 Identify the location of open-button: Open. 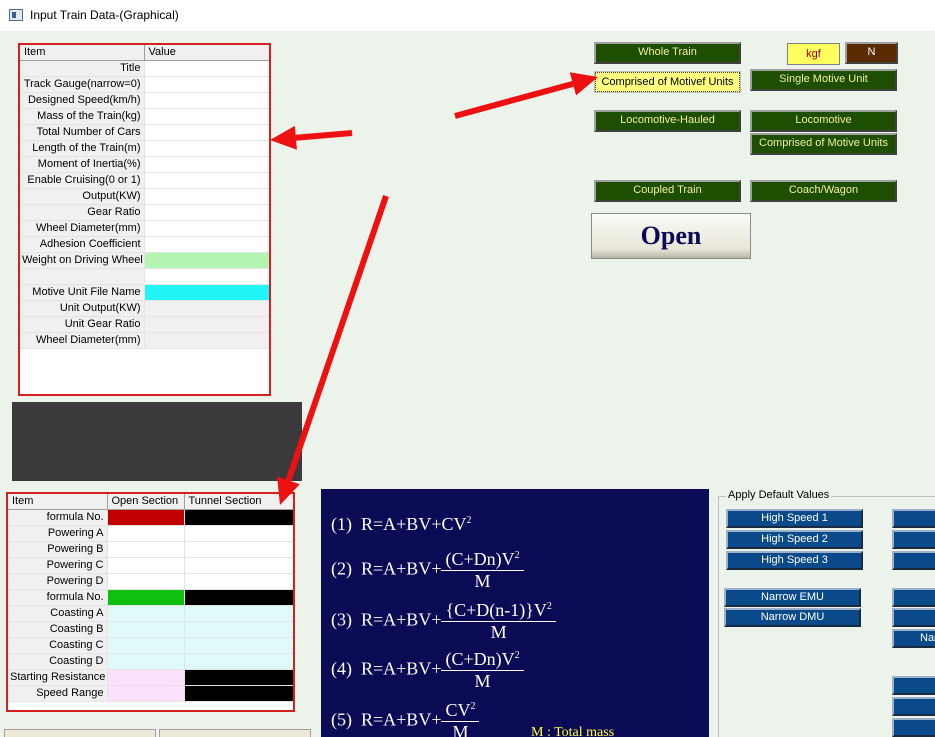
(671, 236).